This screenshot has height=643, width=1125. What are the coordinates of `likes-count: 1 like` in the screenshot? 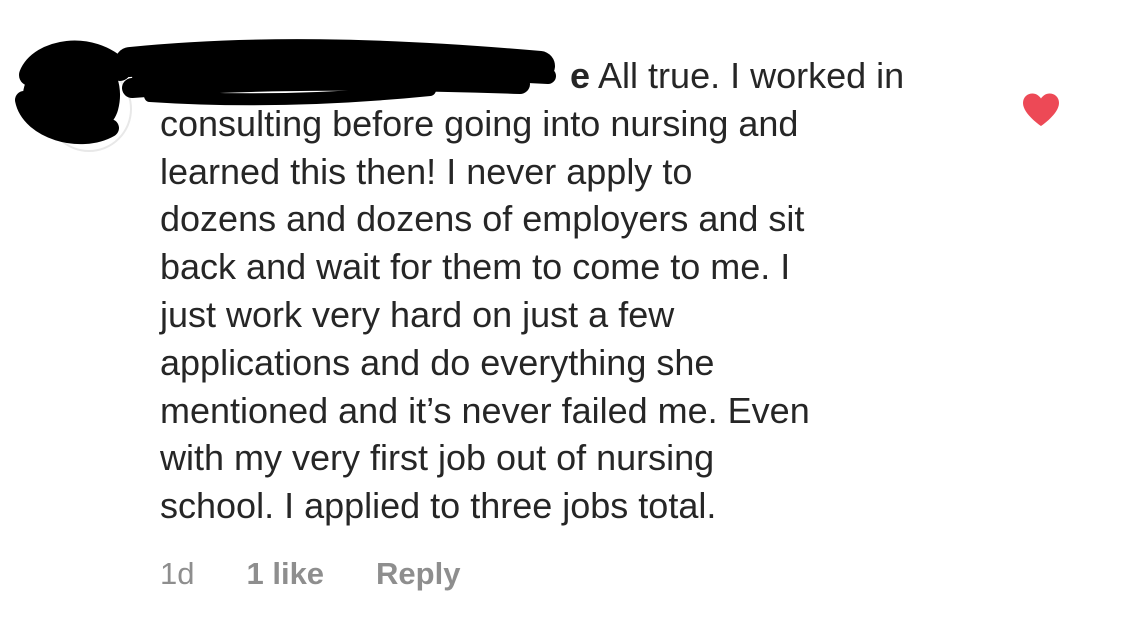 It's located at (285, 574).